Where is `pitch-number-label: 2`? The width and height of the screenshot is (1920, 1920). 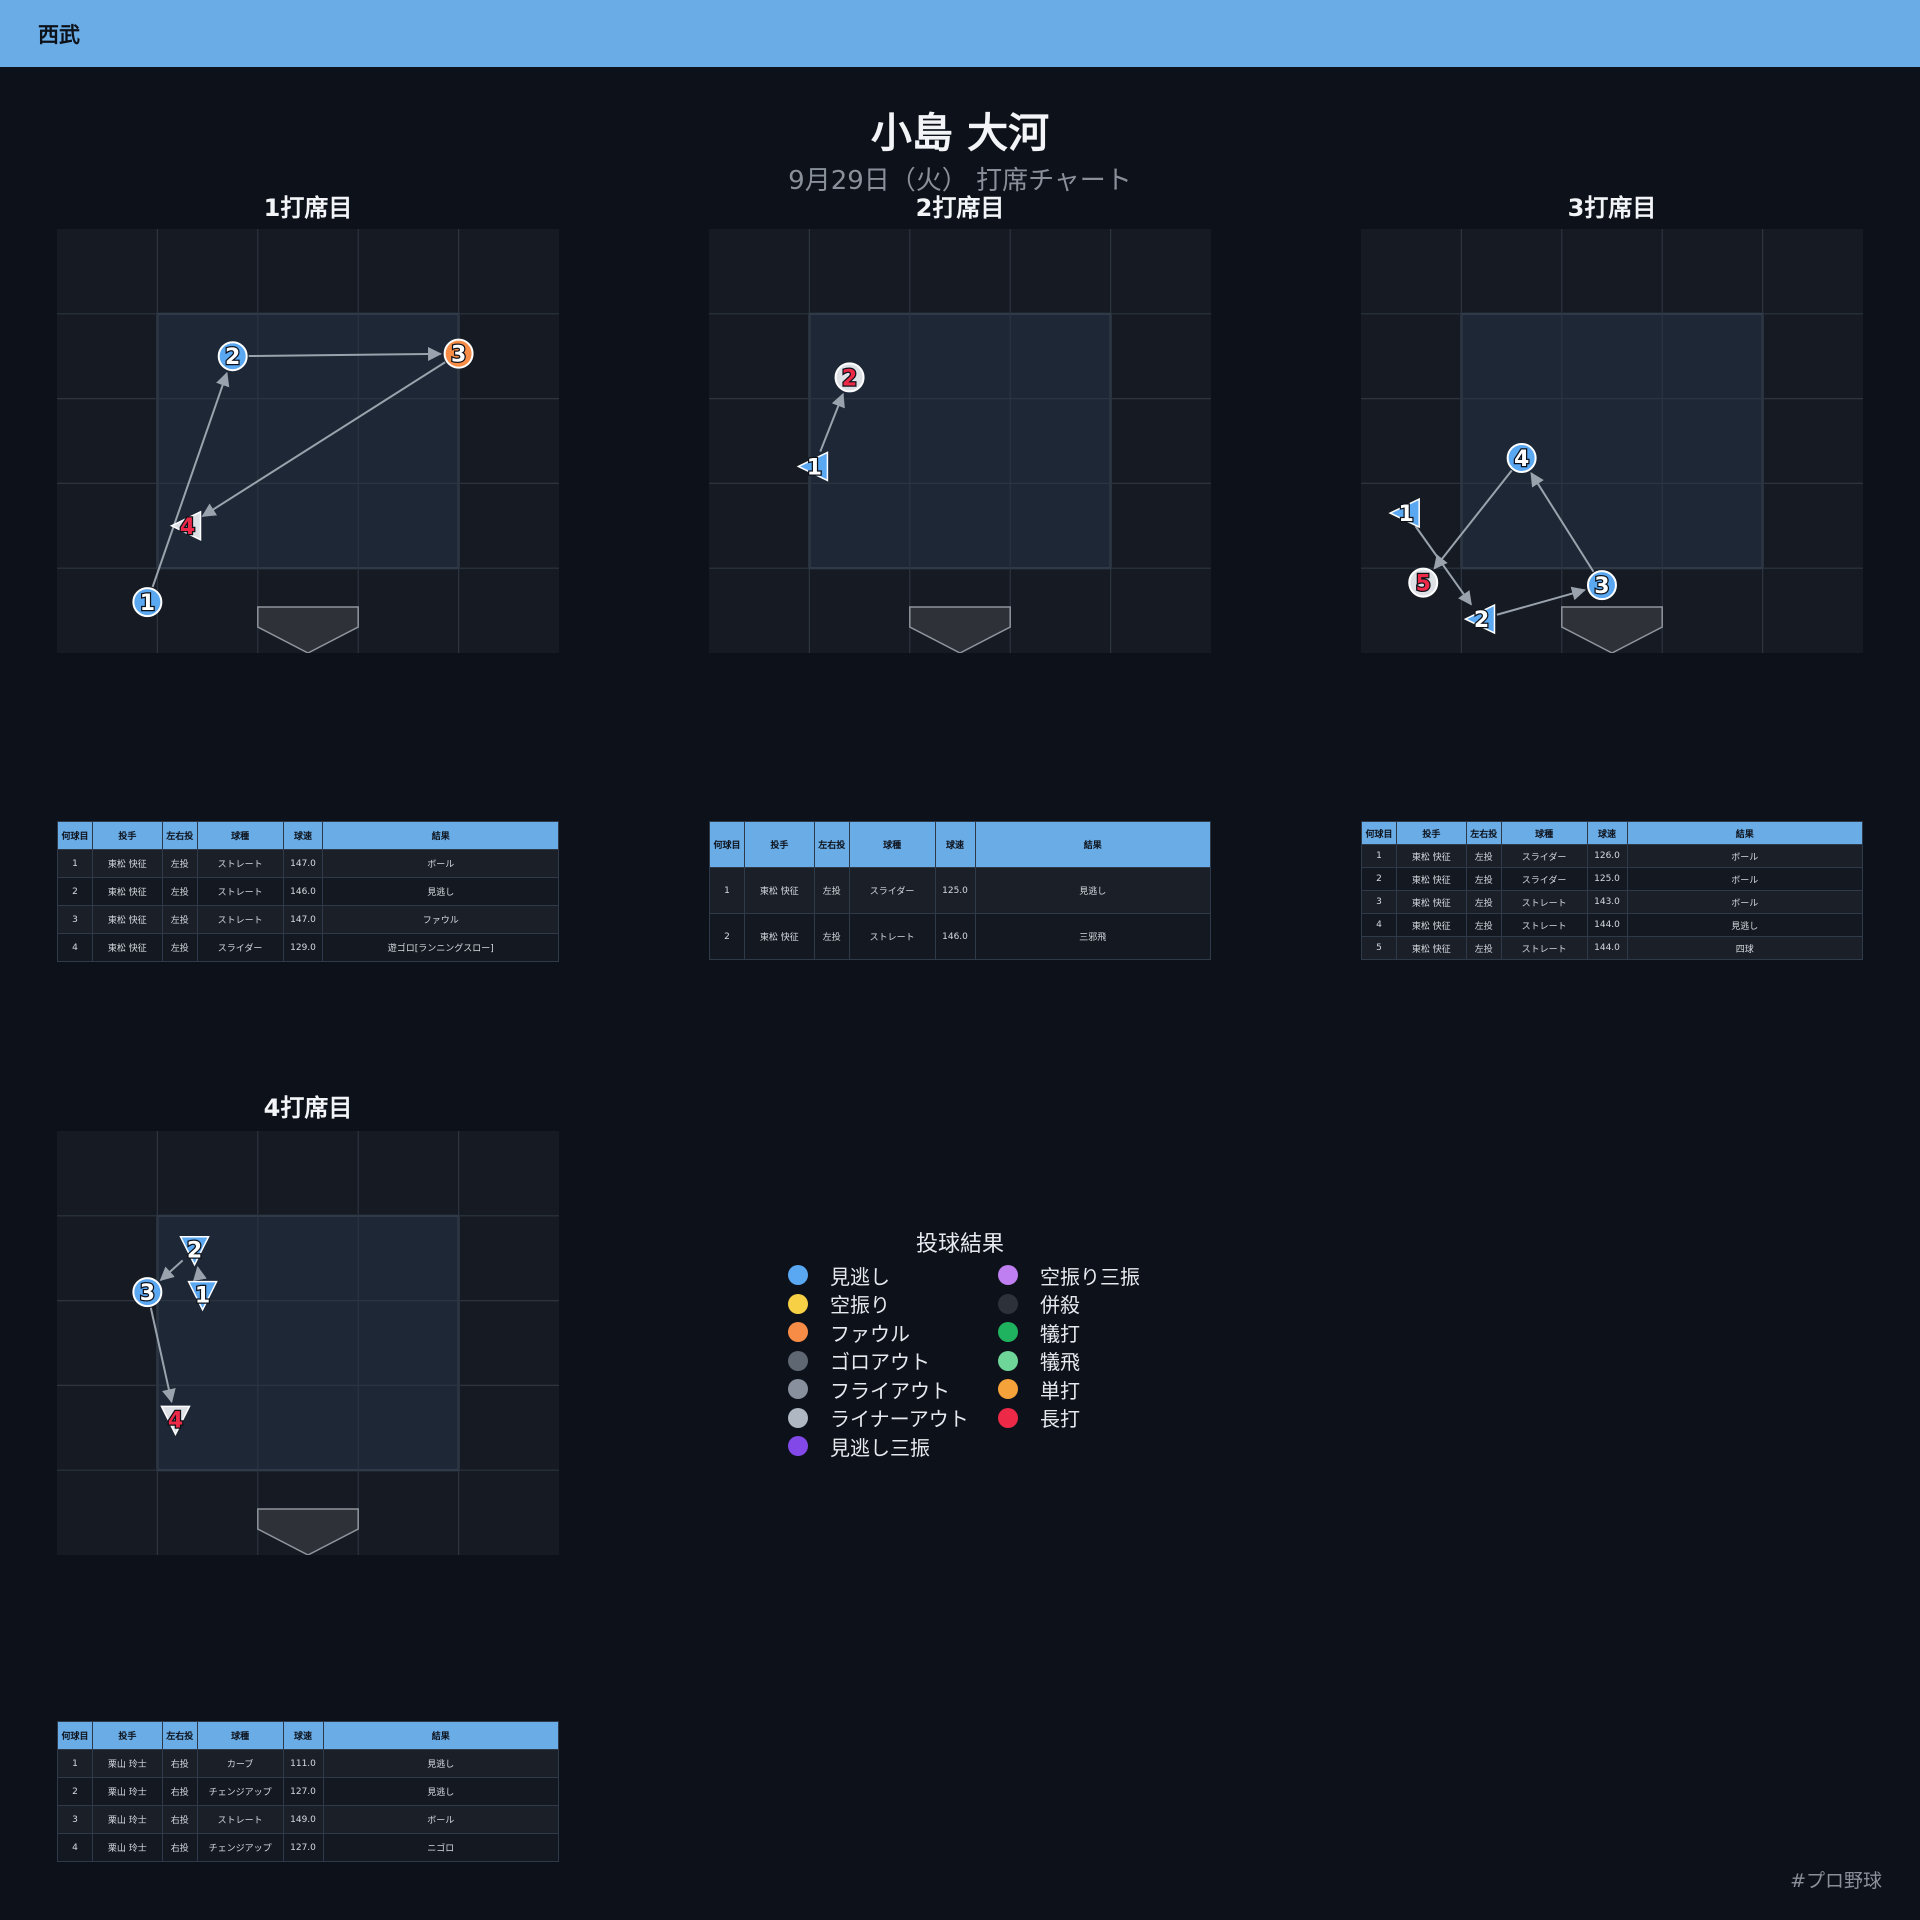
pitch-number-label: 2 is located at coordinates (194, 1251).